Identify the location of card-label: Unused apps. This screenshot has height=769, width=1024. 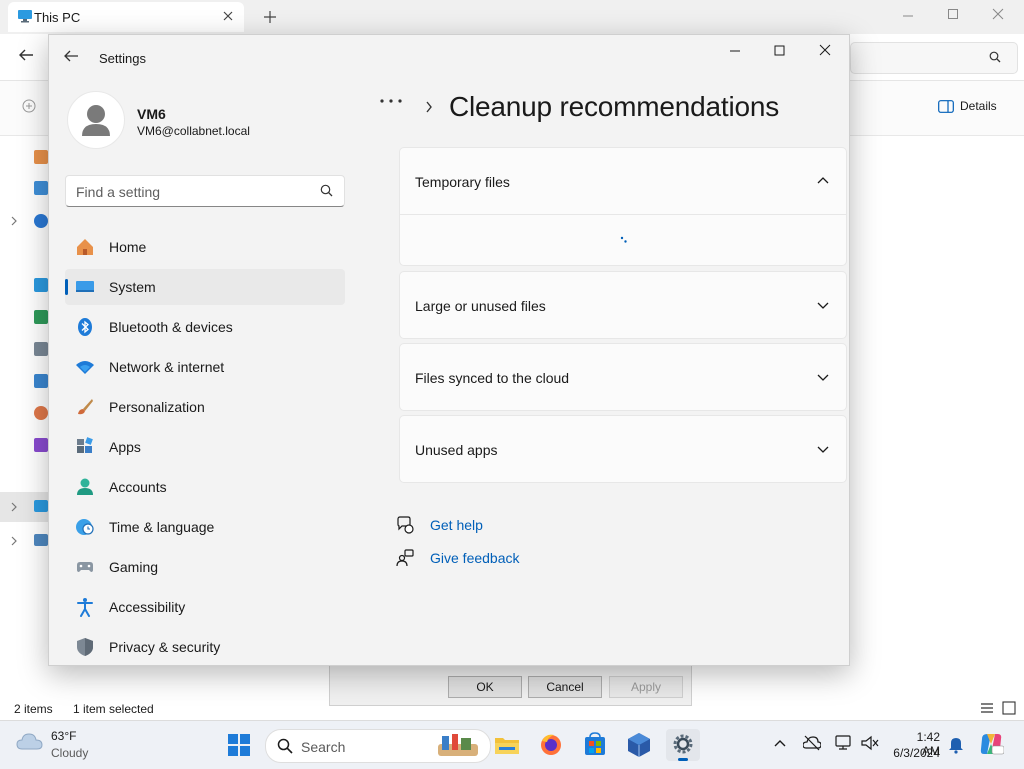
(456, 450).